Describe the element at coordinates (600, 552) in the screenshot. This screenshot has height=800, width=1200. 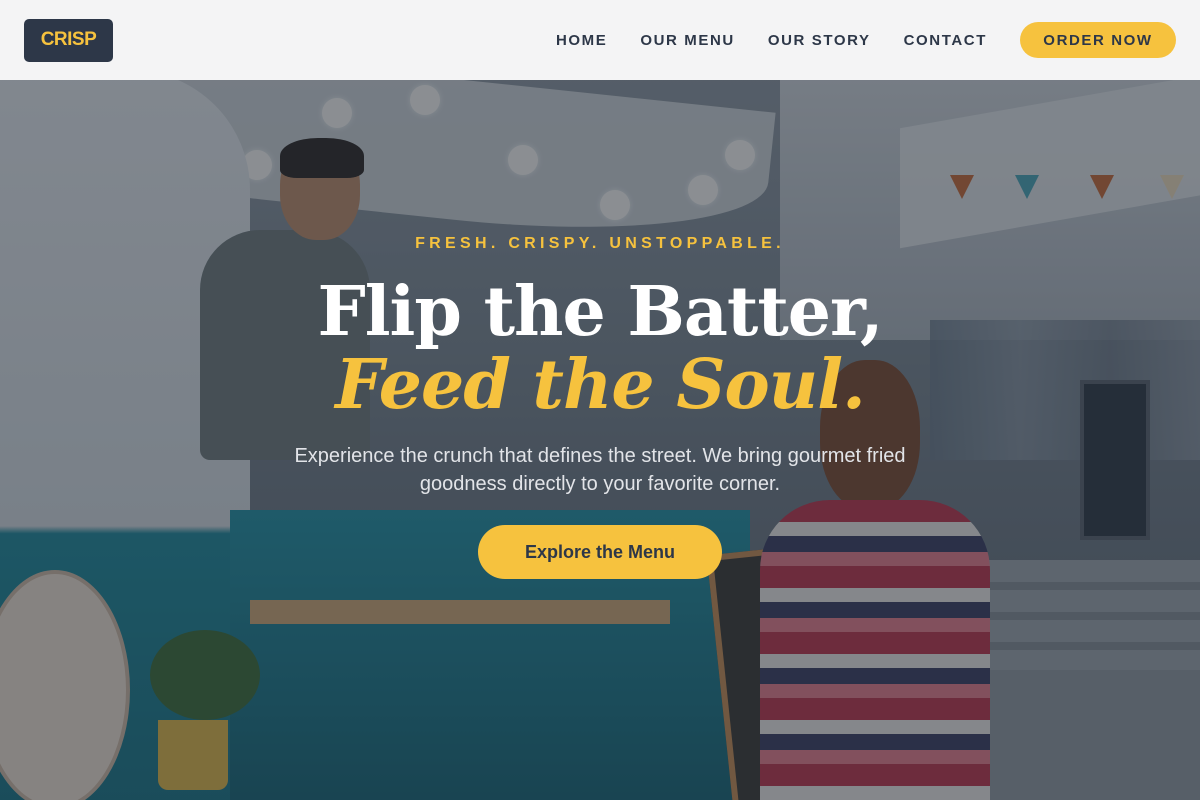
I see `explore-menu-button: Explore the Menu` at that location.